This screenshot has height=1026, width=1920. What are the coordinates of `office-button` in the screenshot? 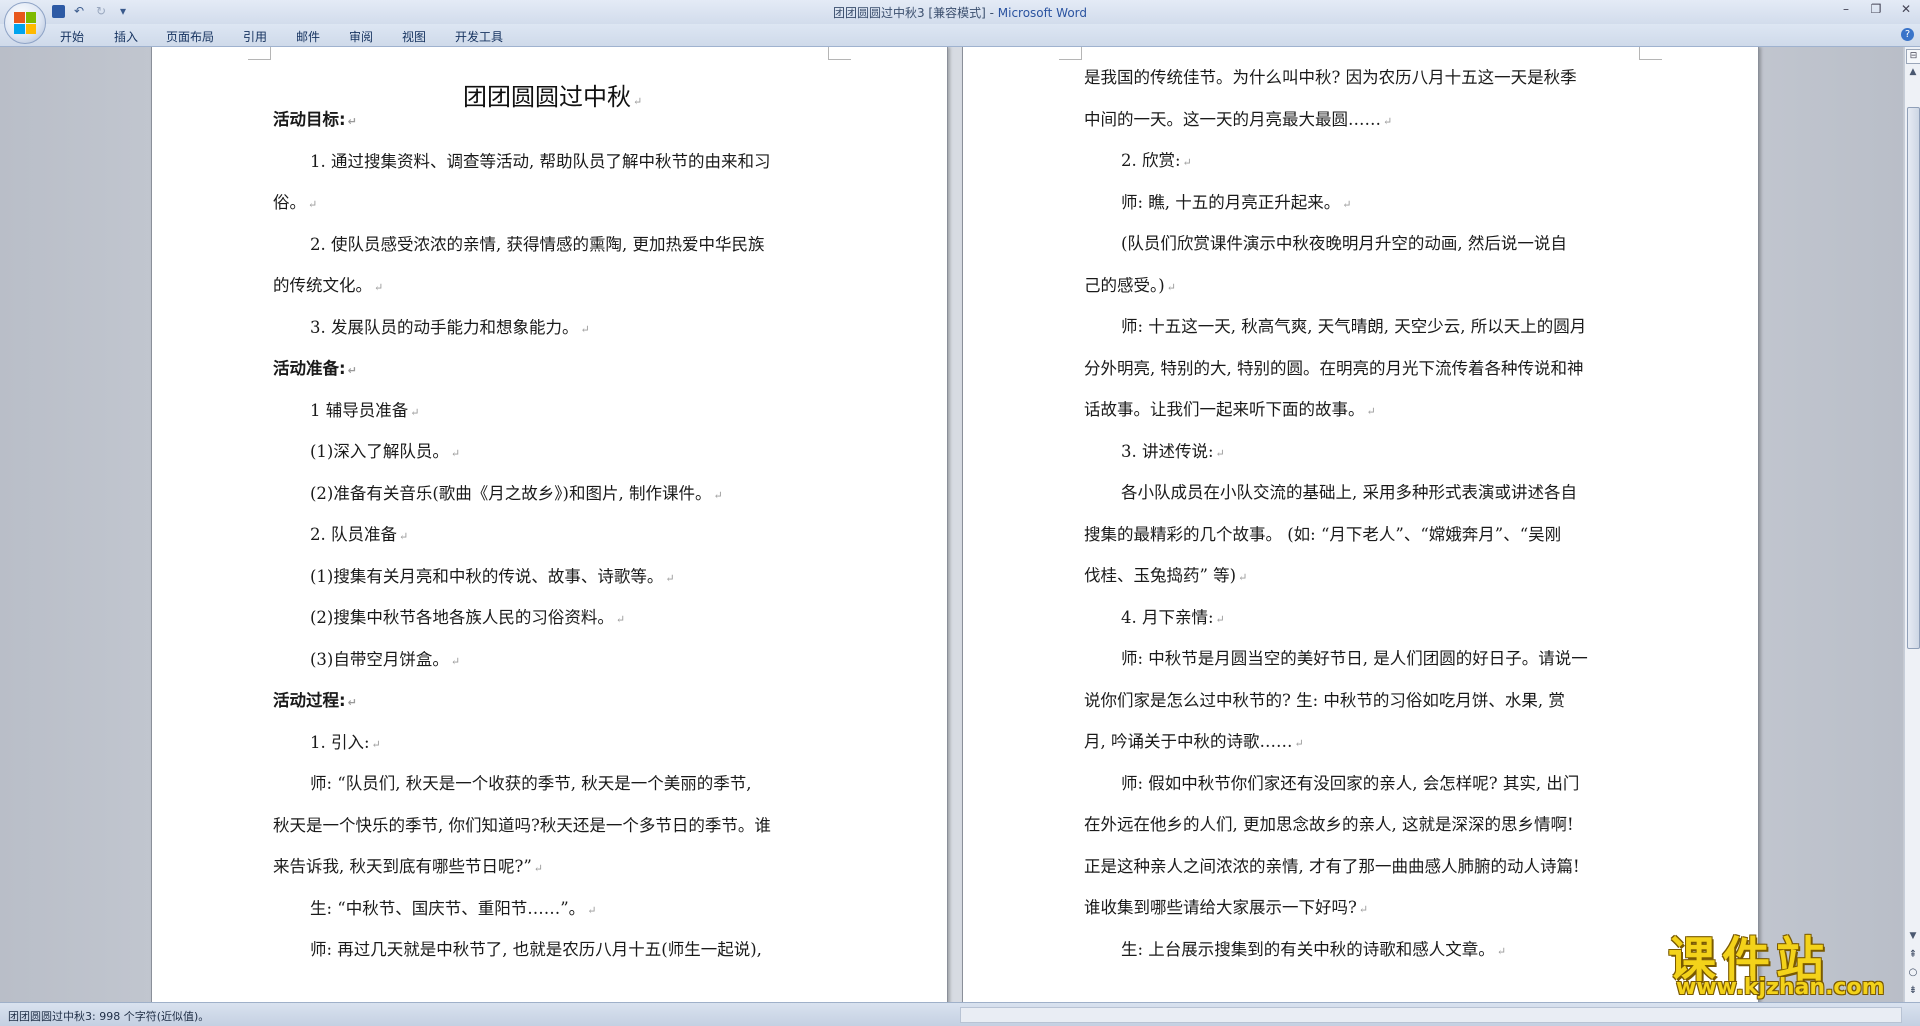 It's located at (25, 23).